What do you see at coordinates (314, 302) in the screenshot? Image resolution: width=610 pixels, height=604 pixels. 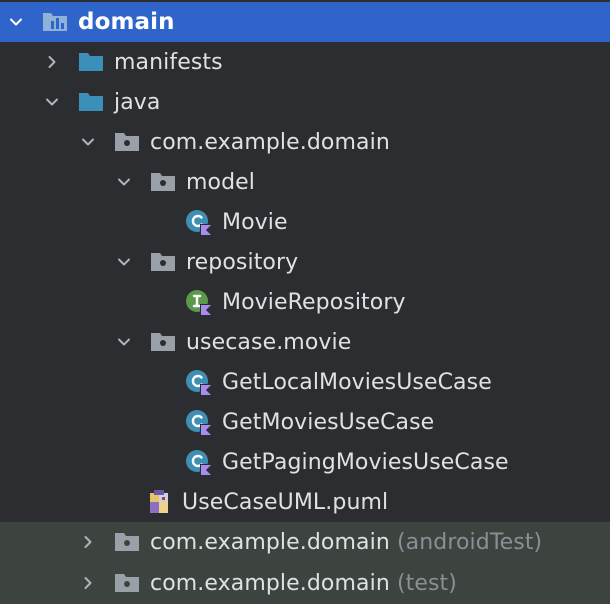 I see `tree-label-movie-repository: MovieRepository` at bounding box center [314, 302].